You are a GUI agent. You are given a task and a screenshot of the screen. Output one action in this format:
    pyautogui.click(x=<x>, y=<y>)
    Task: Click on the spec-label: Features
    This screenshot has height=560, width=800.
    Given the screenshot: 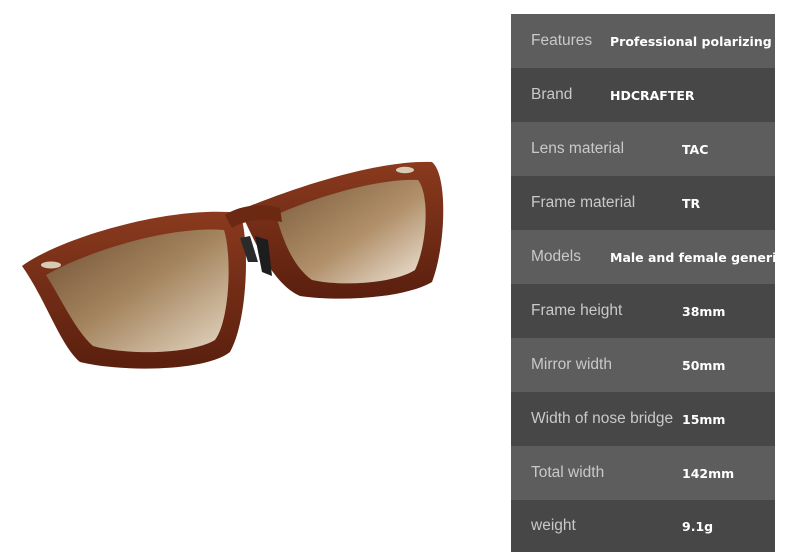 What is the action you would take?
    pyautogui.click(x=562, y=40)
    